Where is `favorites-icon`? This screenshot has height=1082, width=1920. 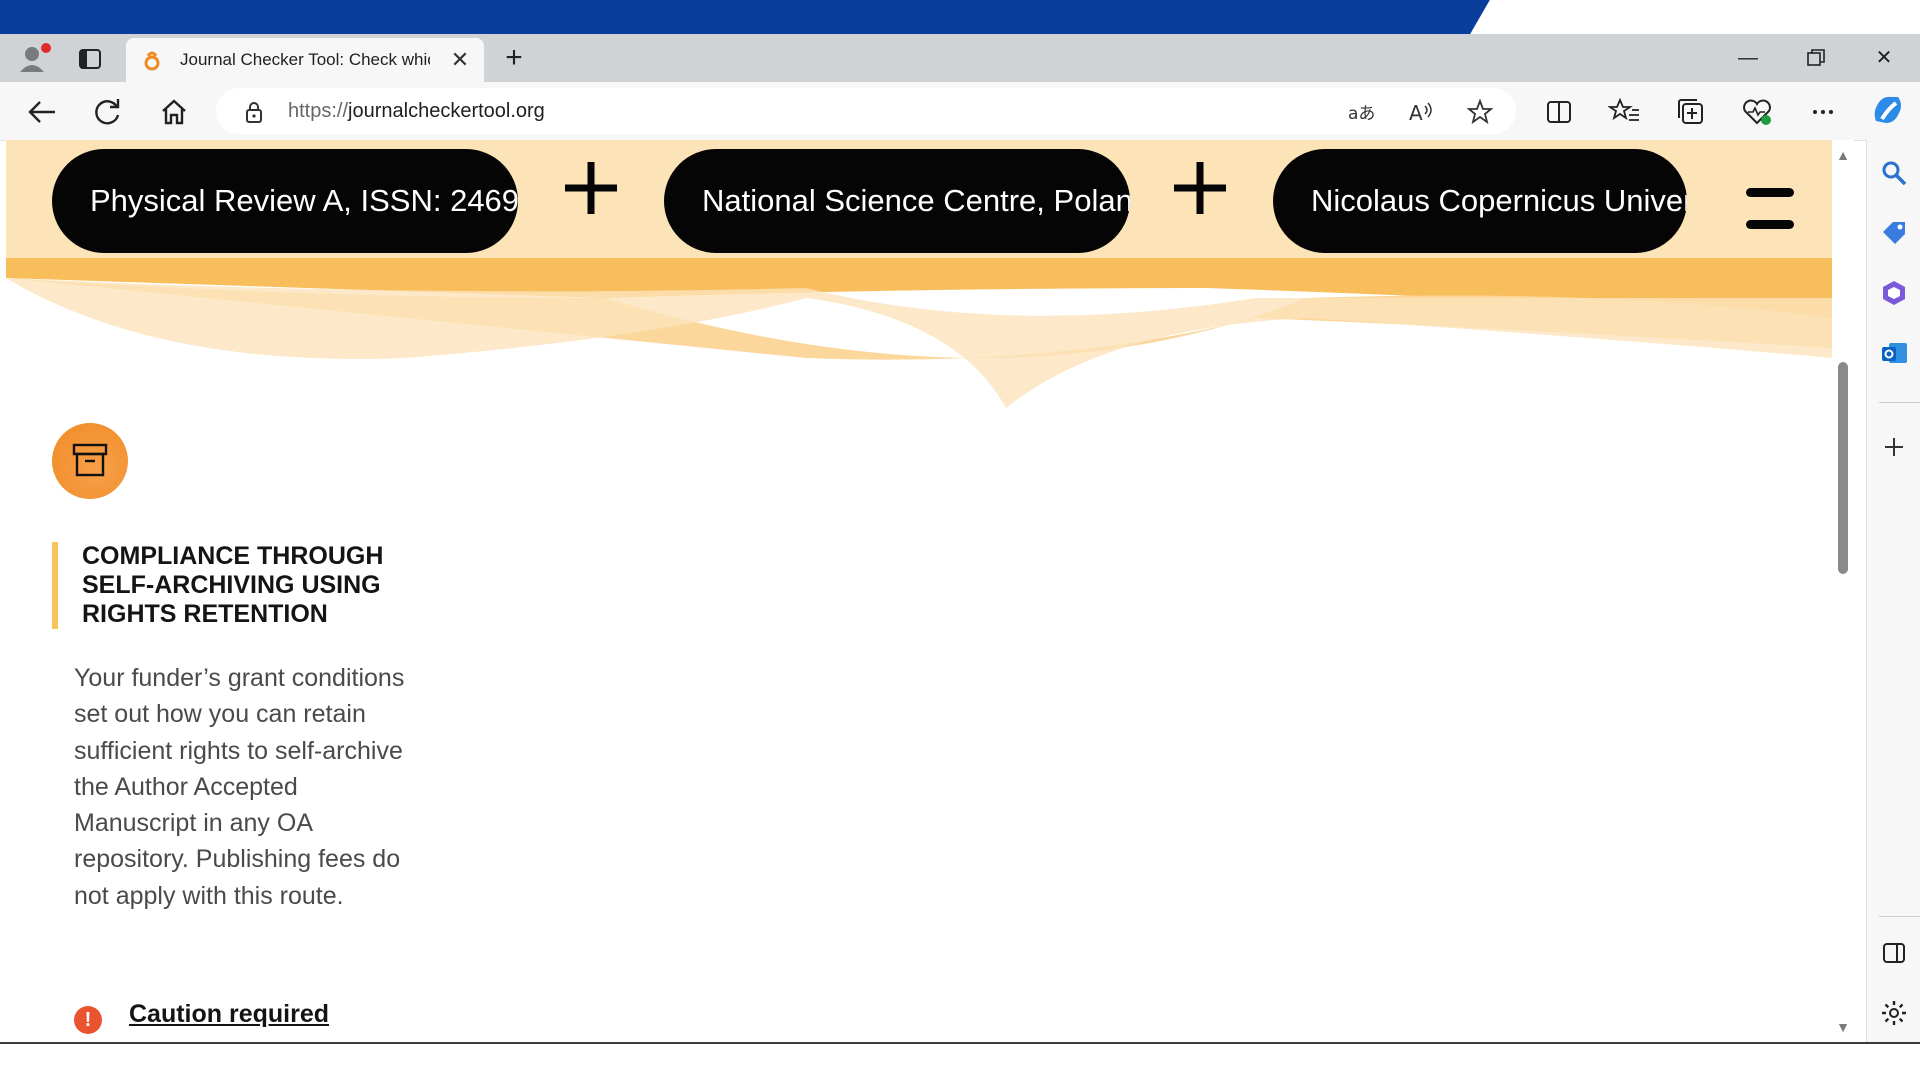 favorites-icon is located at coordinates (1625, 112).